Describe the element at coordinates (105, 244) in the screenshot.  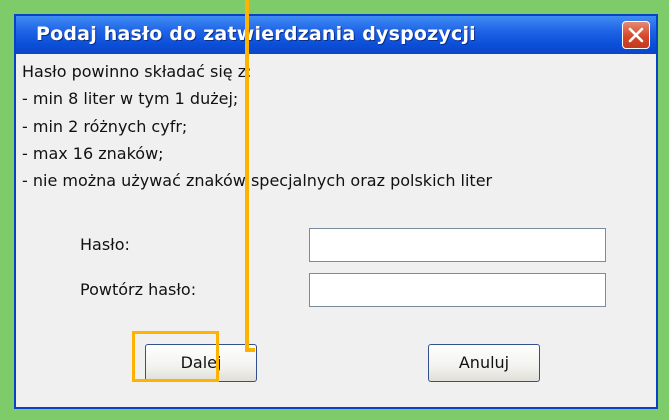
I see `password-label: Hasło:` at that location.